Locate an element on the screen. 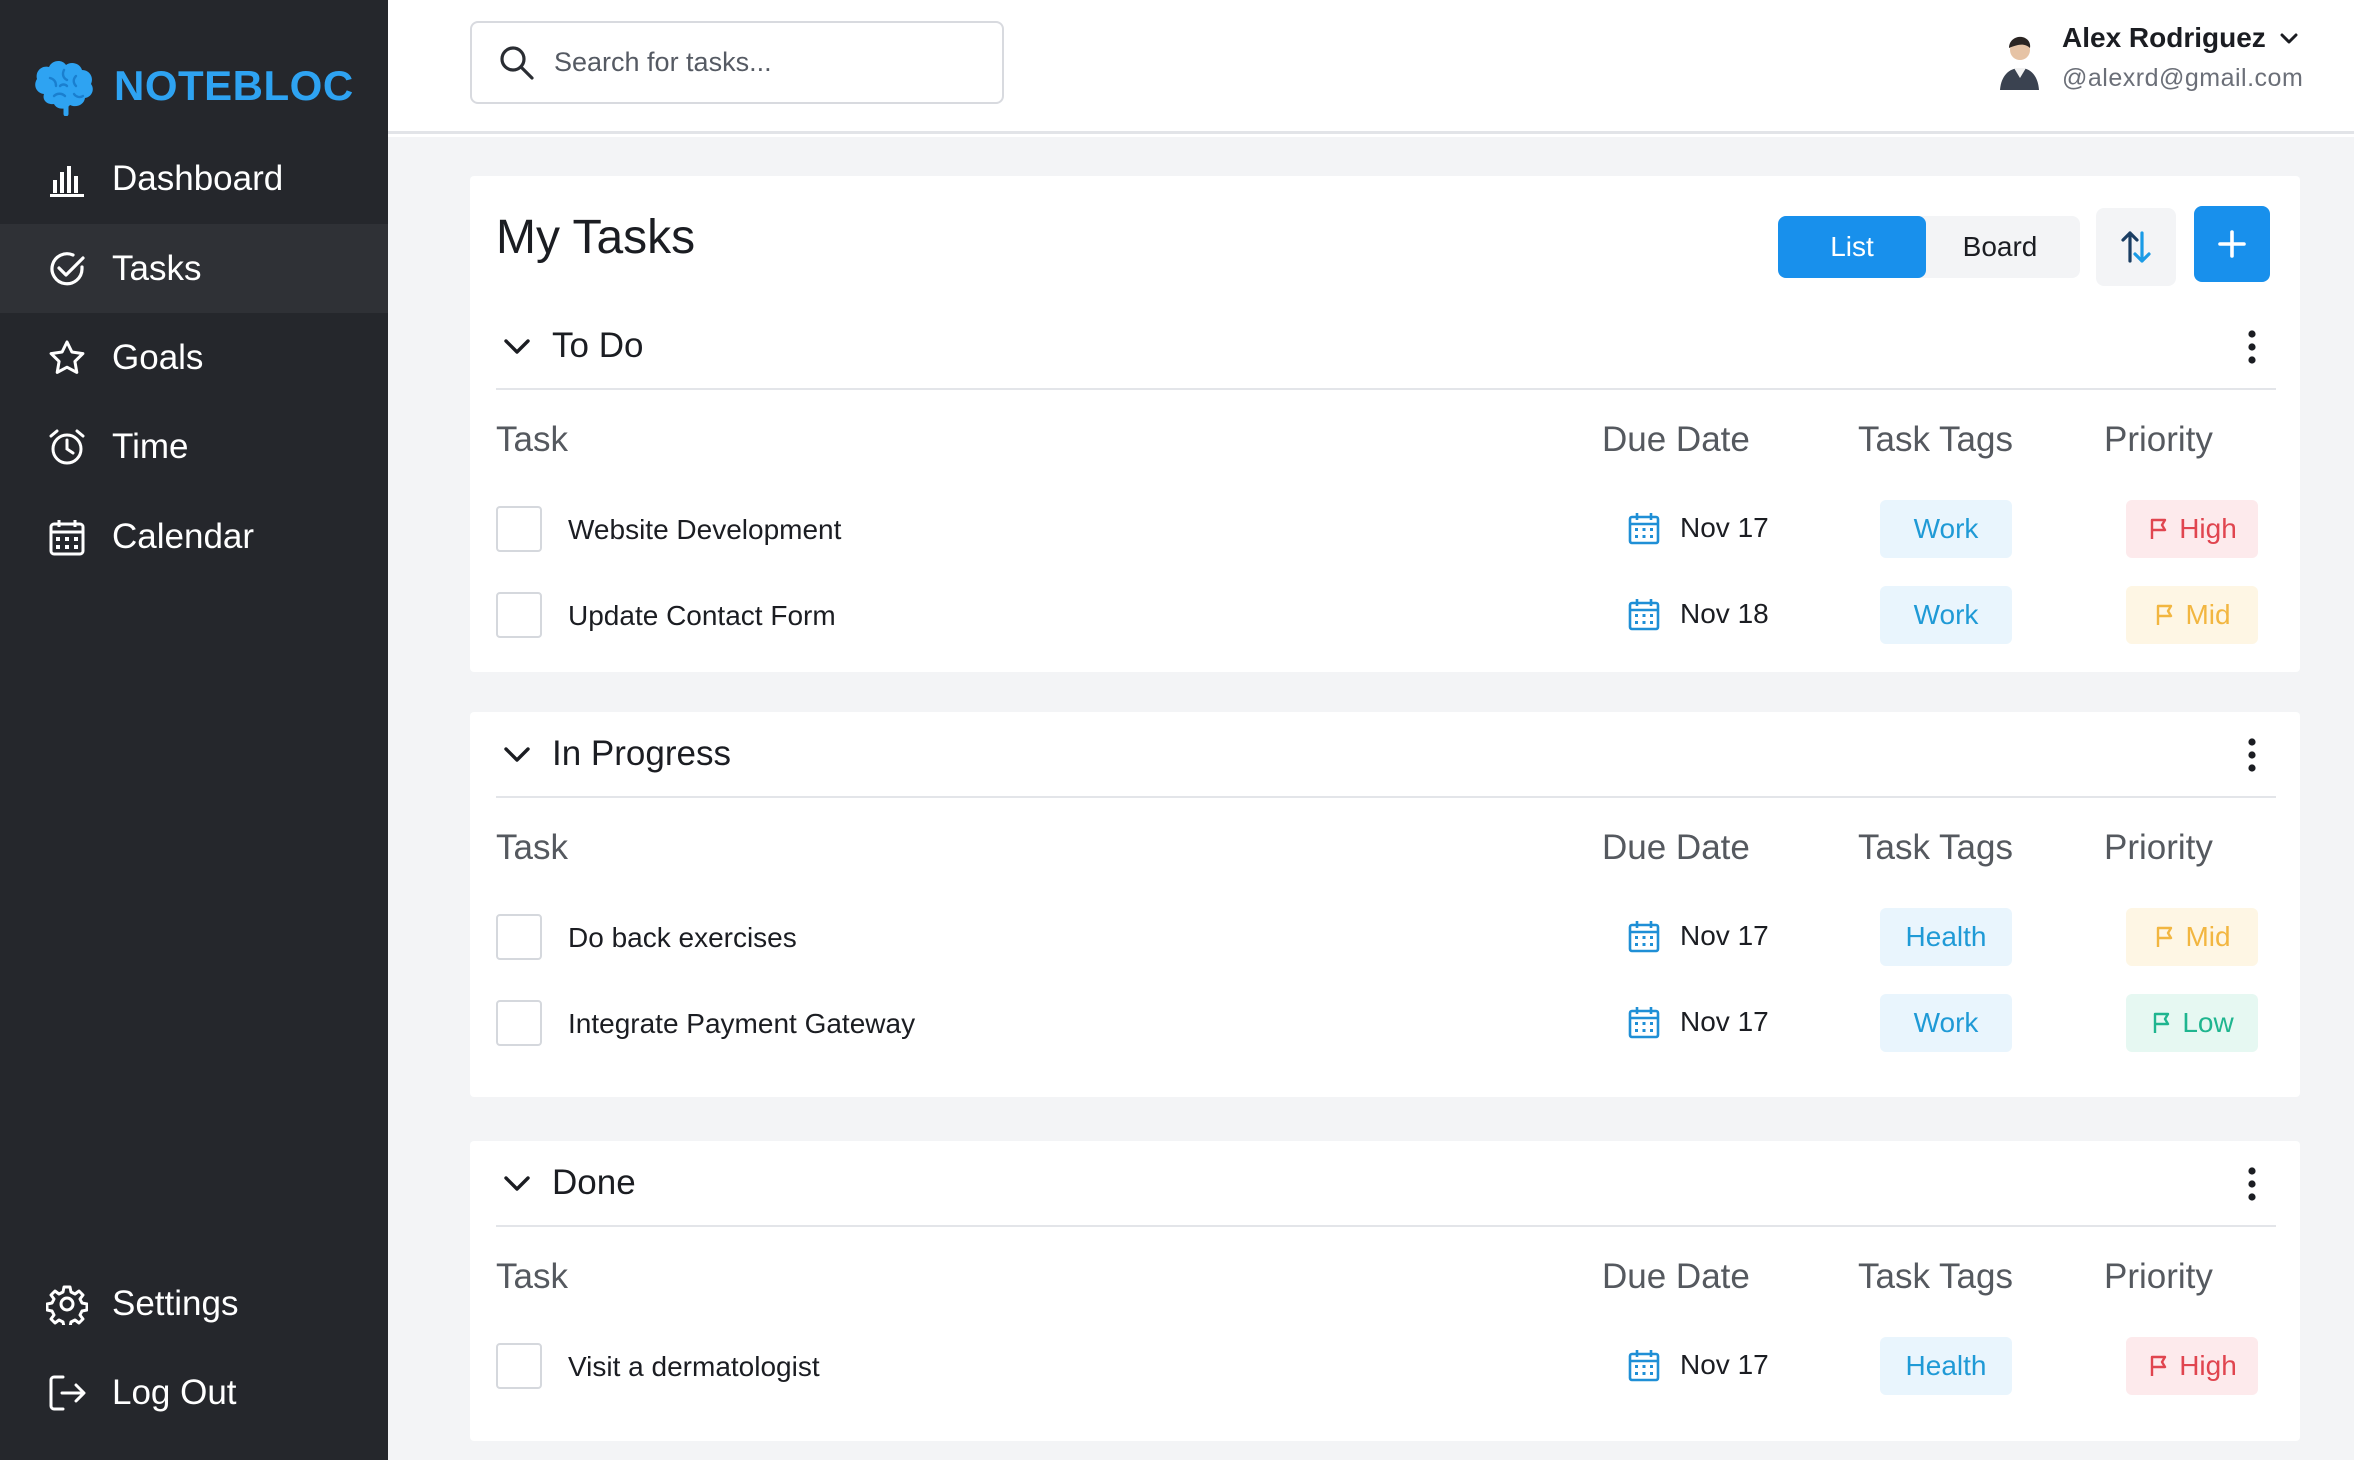  brand: NOTEBLOC is located at coordinates (192, 86).